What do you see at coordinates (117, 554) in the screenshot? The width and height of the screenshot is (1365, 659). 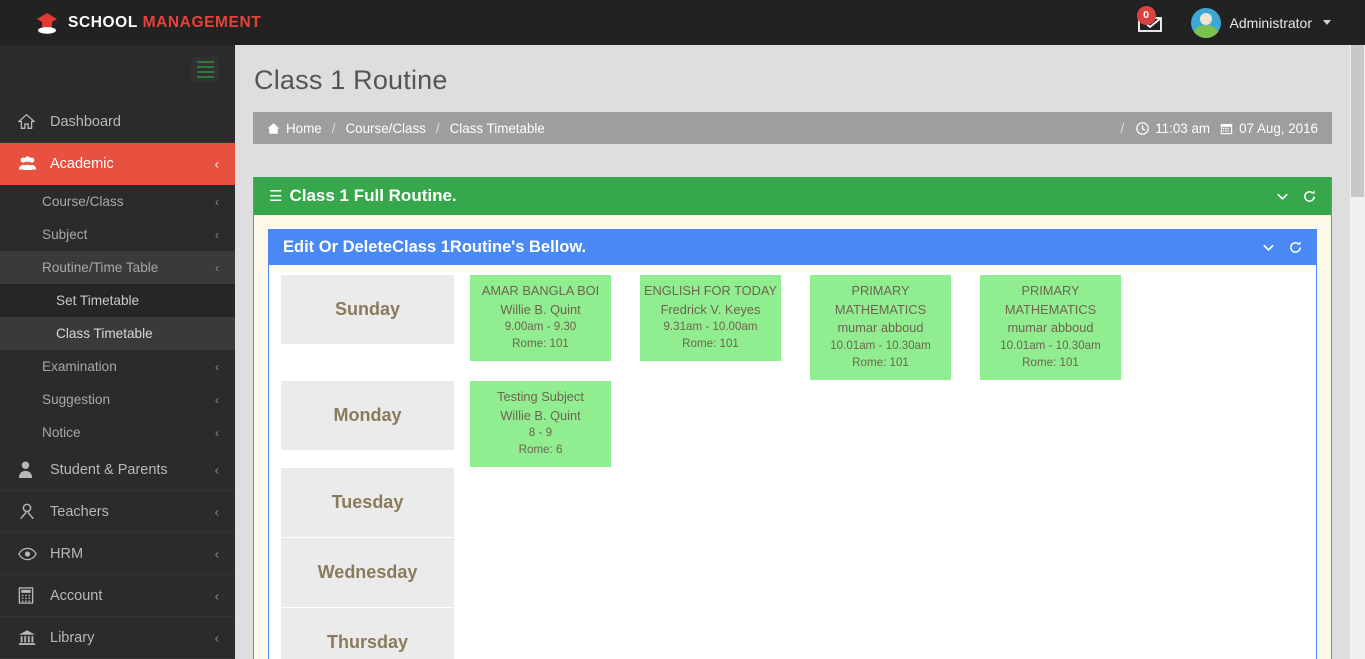 I see `sidebar-item-hrm: HRM ‹` at bounding box center [117, 554].